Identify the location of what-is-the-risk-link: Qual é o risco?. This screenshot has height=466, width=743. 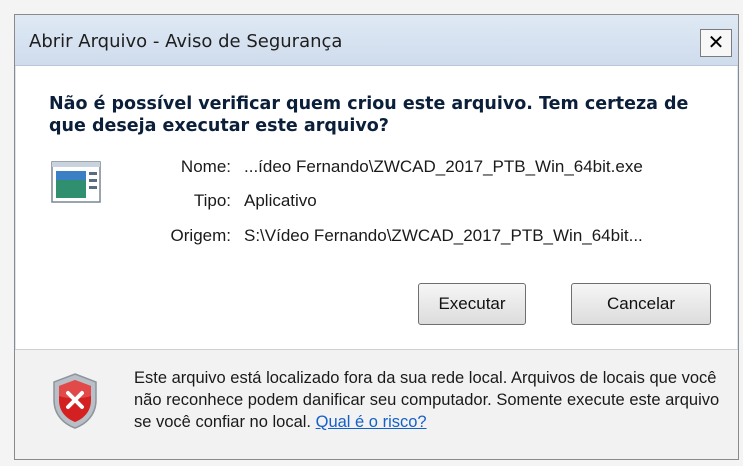
(371, 422).